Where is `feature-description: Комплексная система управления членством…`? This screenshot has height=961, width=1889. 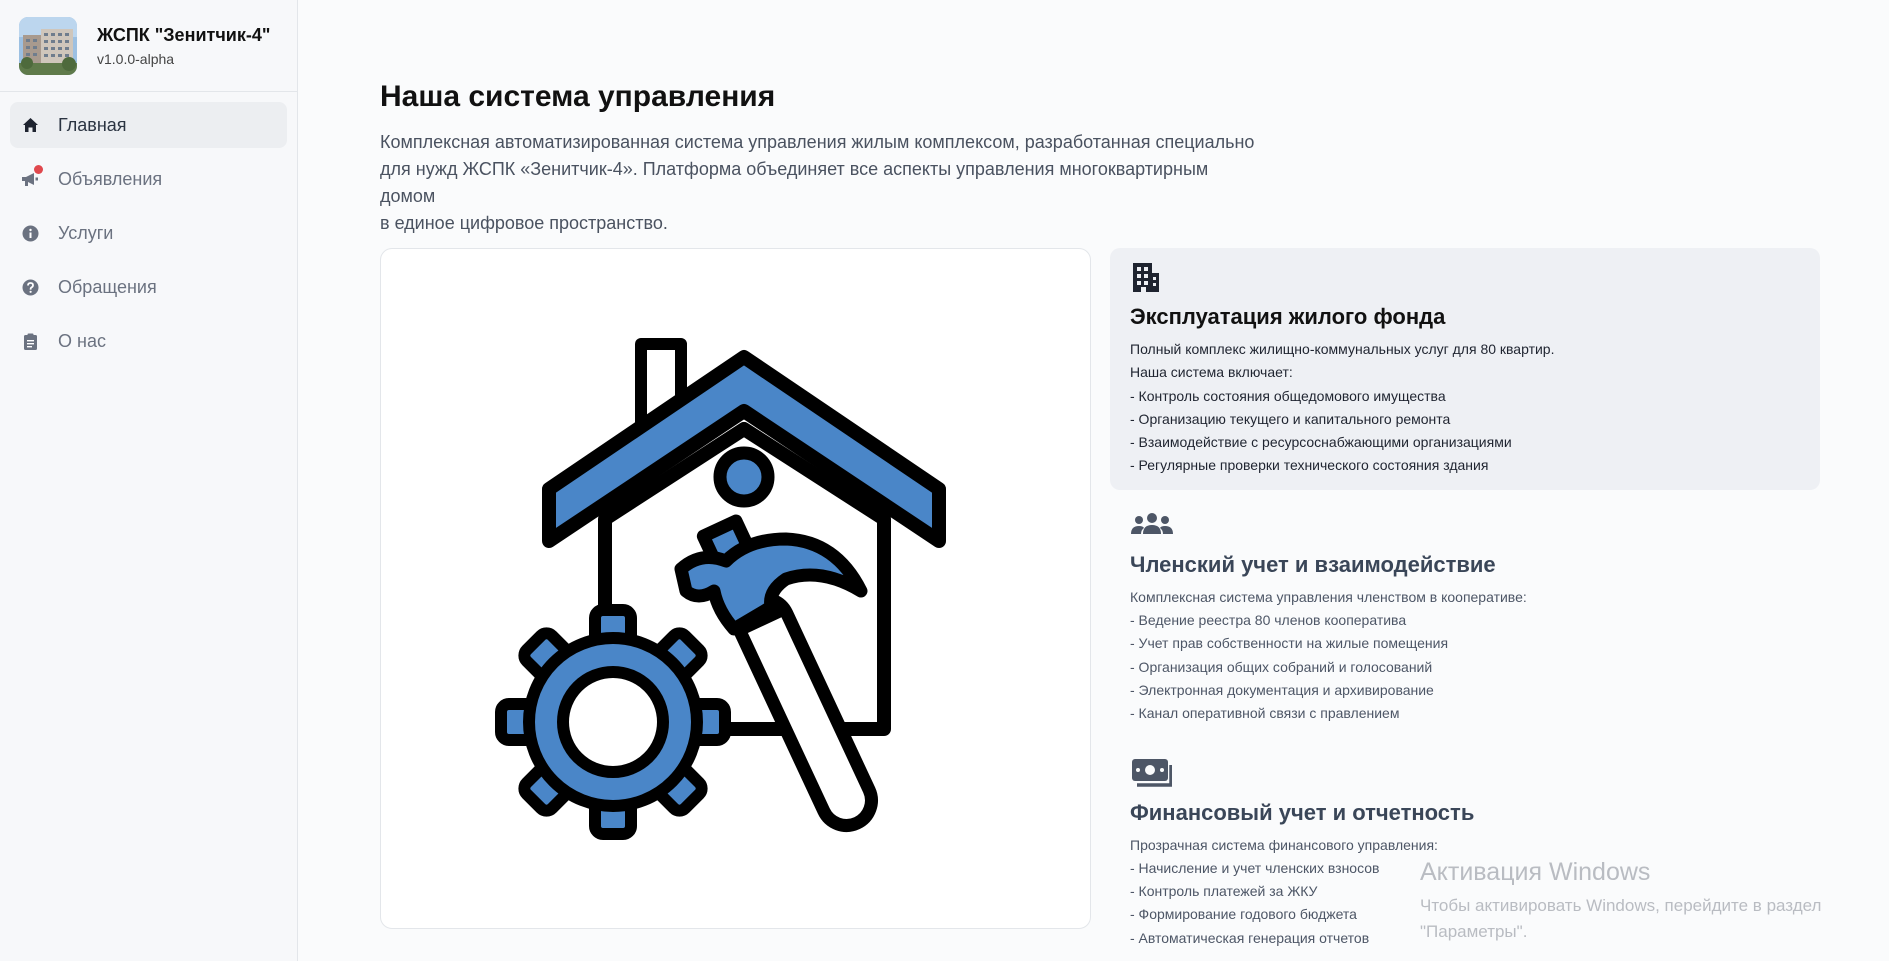 feature-description: Комплексная система управления членством… is located at coordinates (1465, 656).